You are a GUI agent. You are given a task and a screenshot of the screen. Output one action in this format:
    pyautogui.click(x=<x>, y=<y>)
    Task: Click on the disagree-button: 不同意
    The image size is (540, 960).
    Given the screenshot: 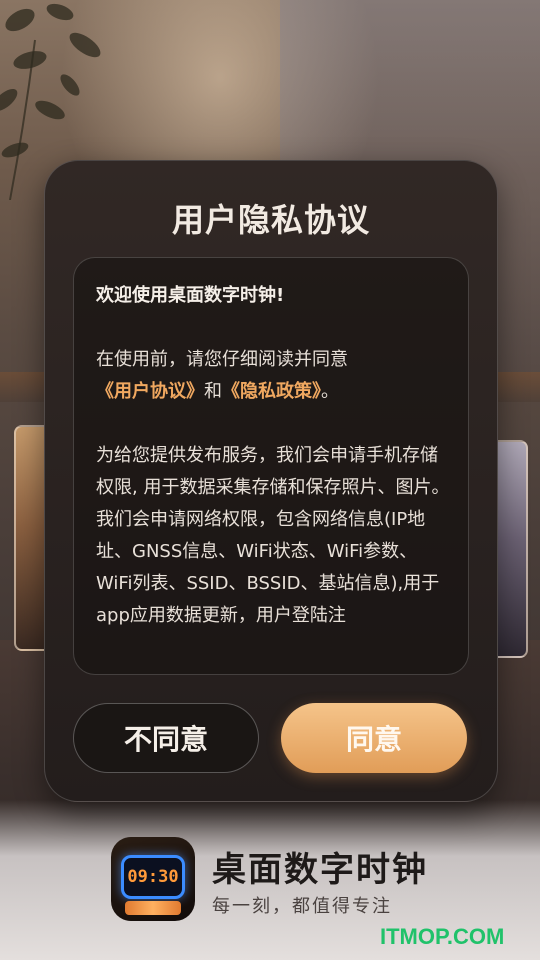 What is the action you would take?
    pyautogui.click(x=166, y=738)
    